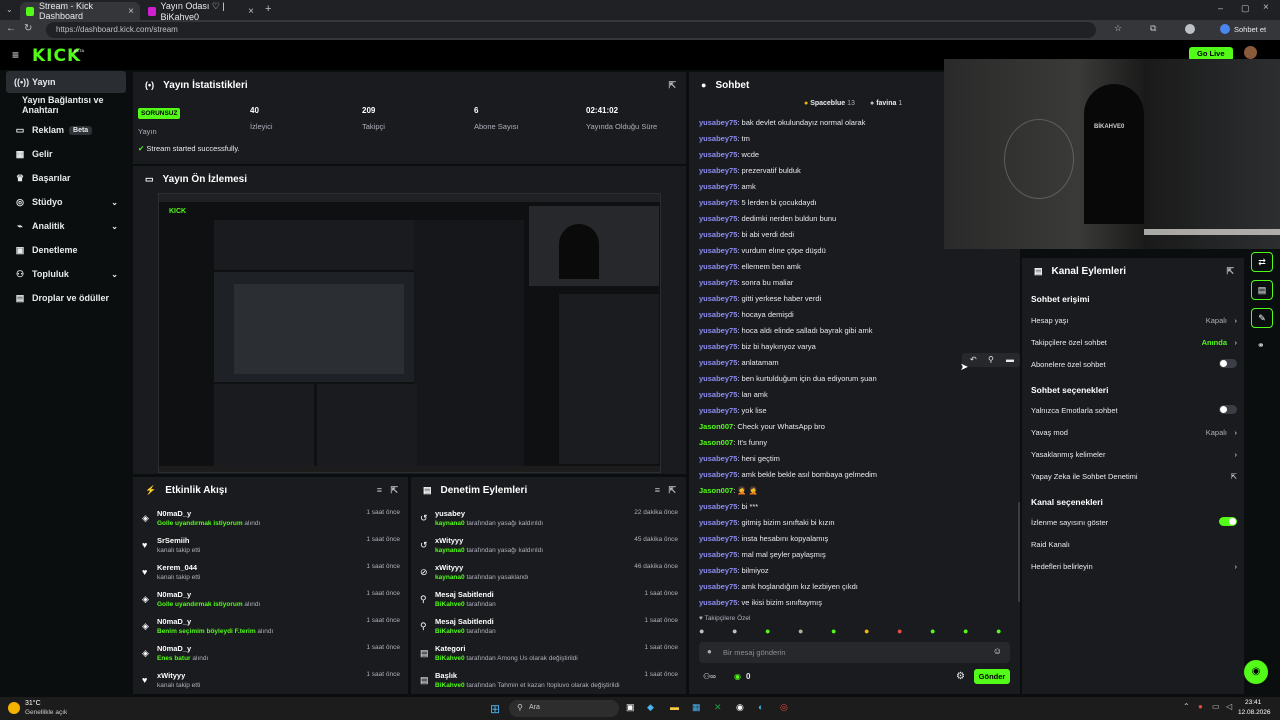  Describe the element at coordinates (973, 359) in the screenshot. I see `reply-icon: ↶` at that location.